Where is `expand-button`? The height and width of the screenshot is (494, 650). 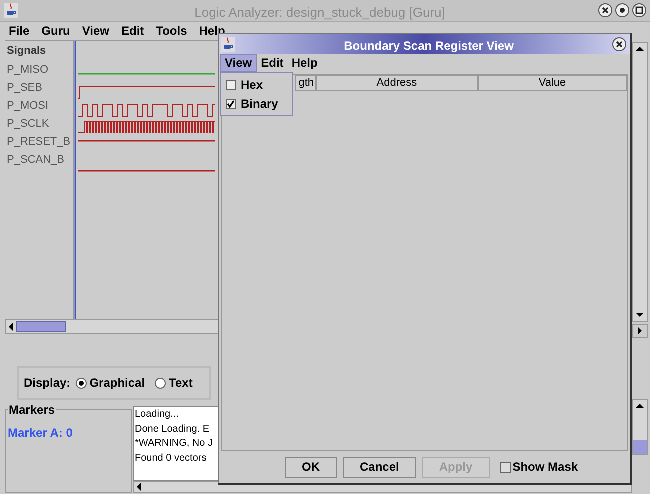 expand-button is located at coordinates (640, 331).